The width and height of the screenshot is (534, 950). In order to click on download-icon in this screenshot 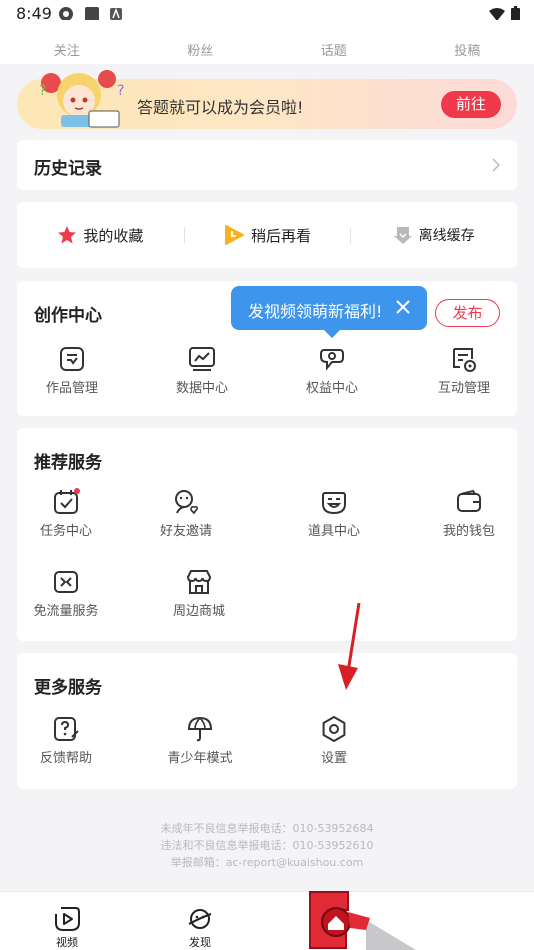, I will do `click(402, 235)`.